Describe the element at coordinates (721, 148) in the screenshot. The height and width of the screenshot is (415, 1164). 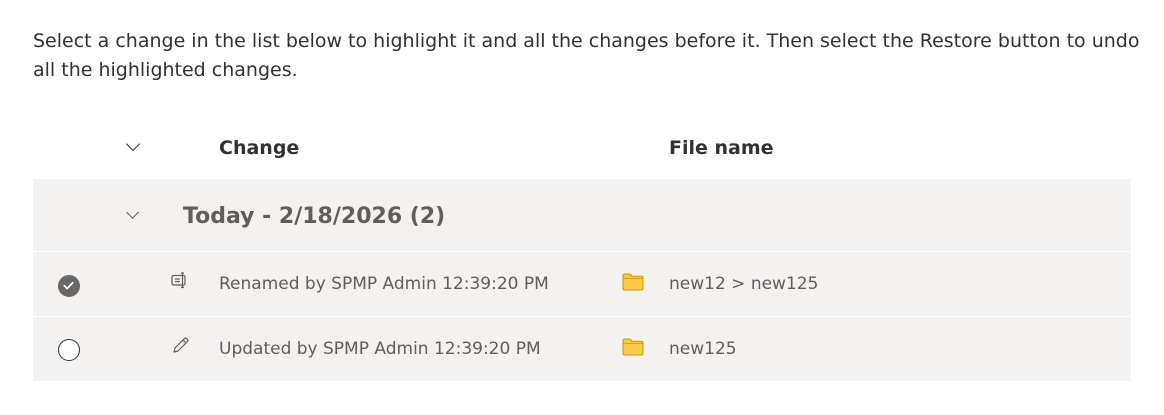
I see `column-header-file-name: File name` at that location.